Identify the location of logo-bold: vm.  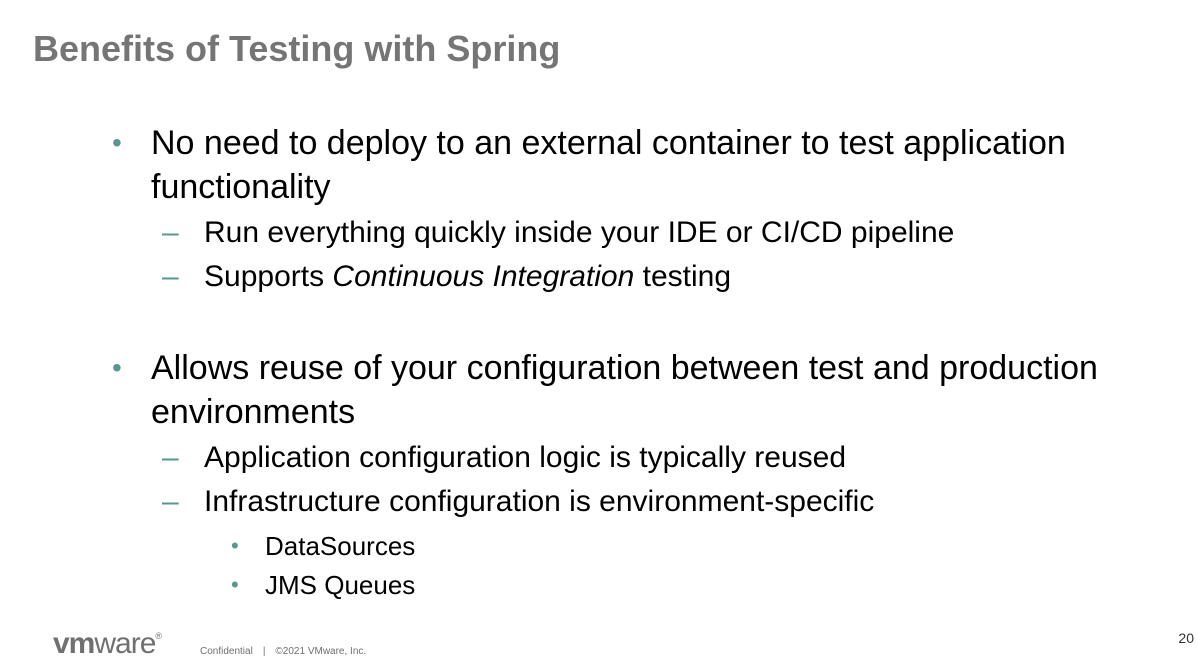
(74, 643).